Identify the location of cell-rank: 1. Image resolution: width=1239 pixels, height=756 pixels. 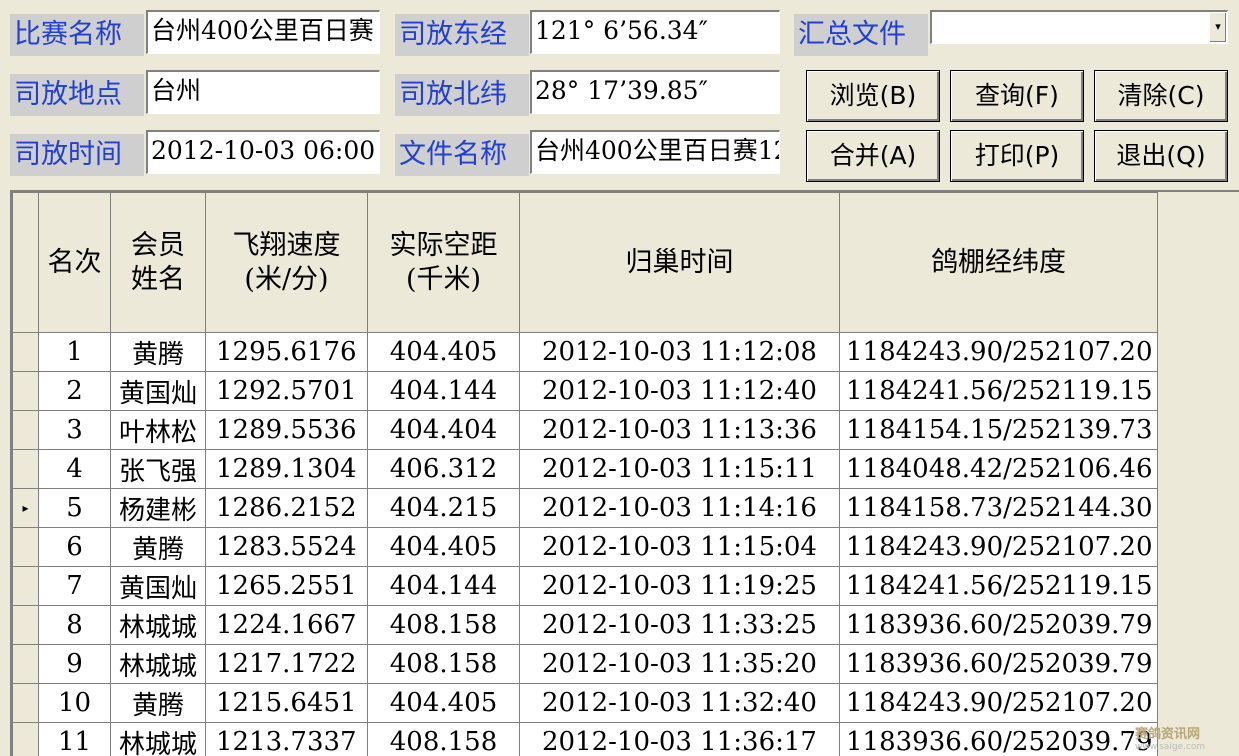
(74, 352).